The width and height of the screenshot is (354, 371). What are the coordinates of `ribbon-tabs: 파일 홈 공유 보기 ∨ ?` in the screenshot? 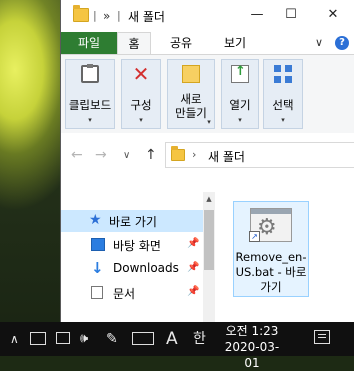 It's located at (207, 43).